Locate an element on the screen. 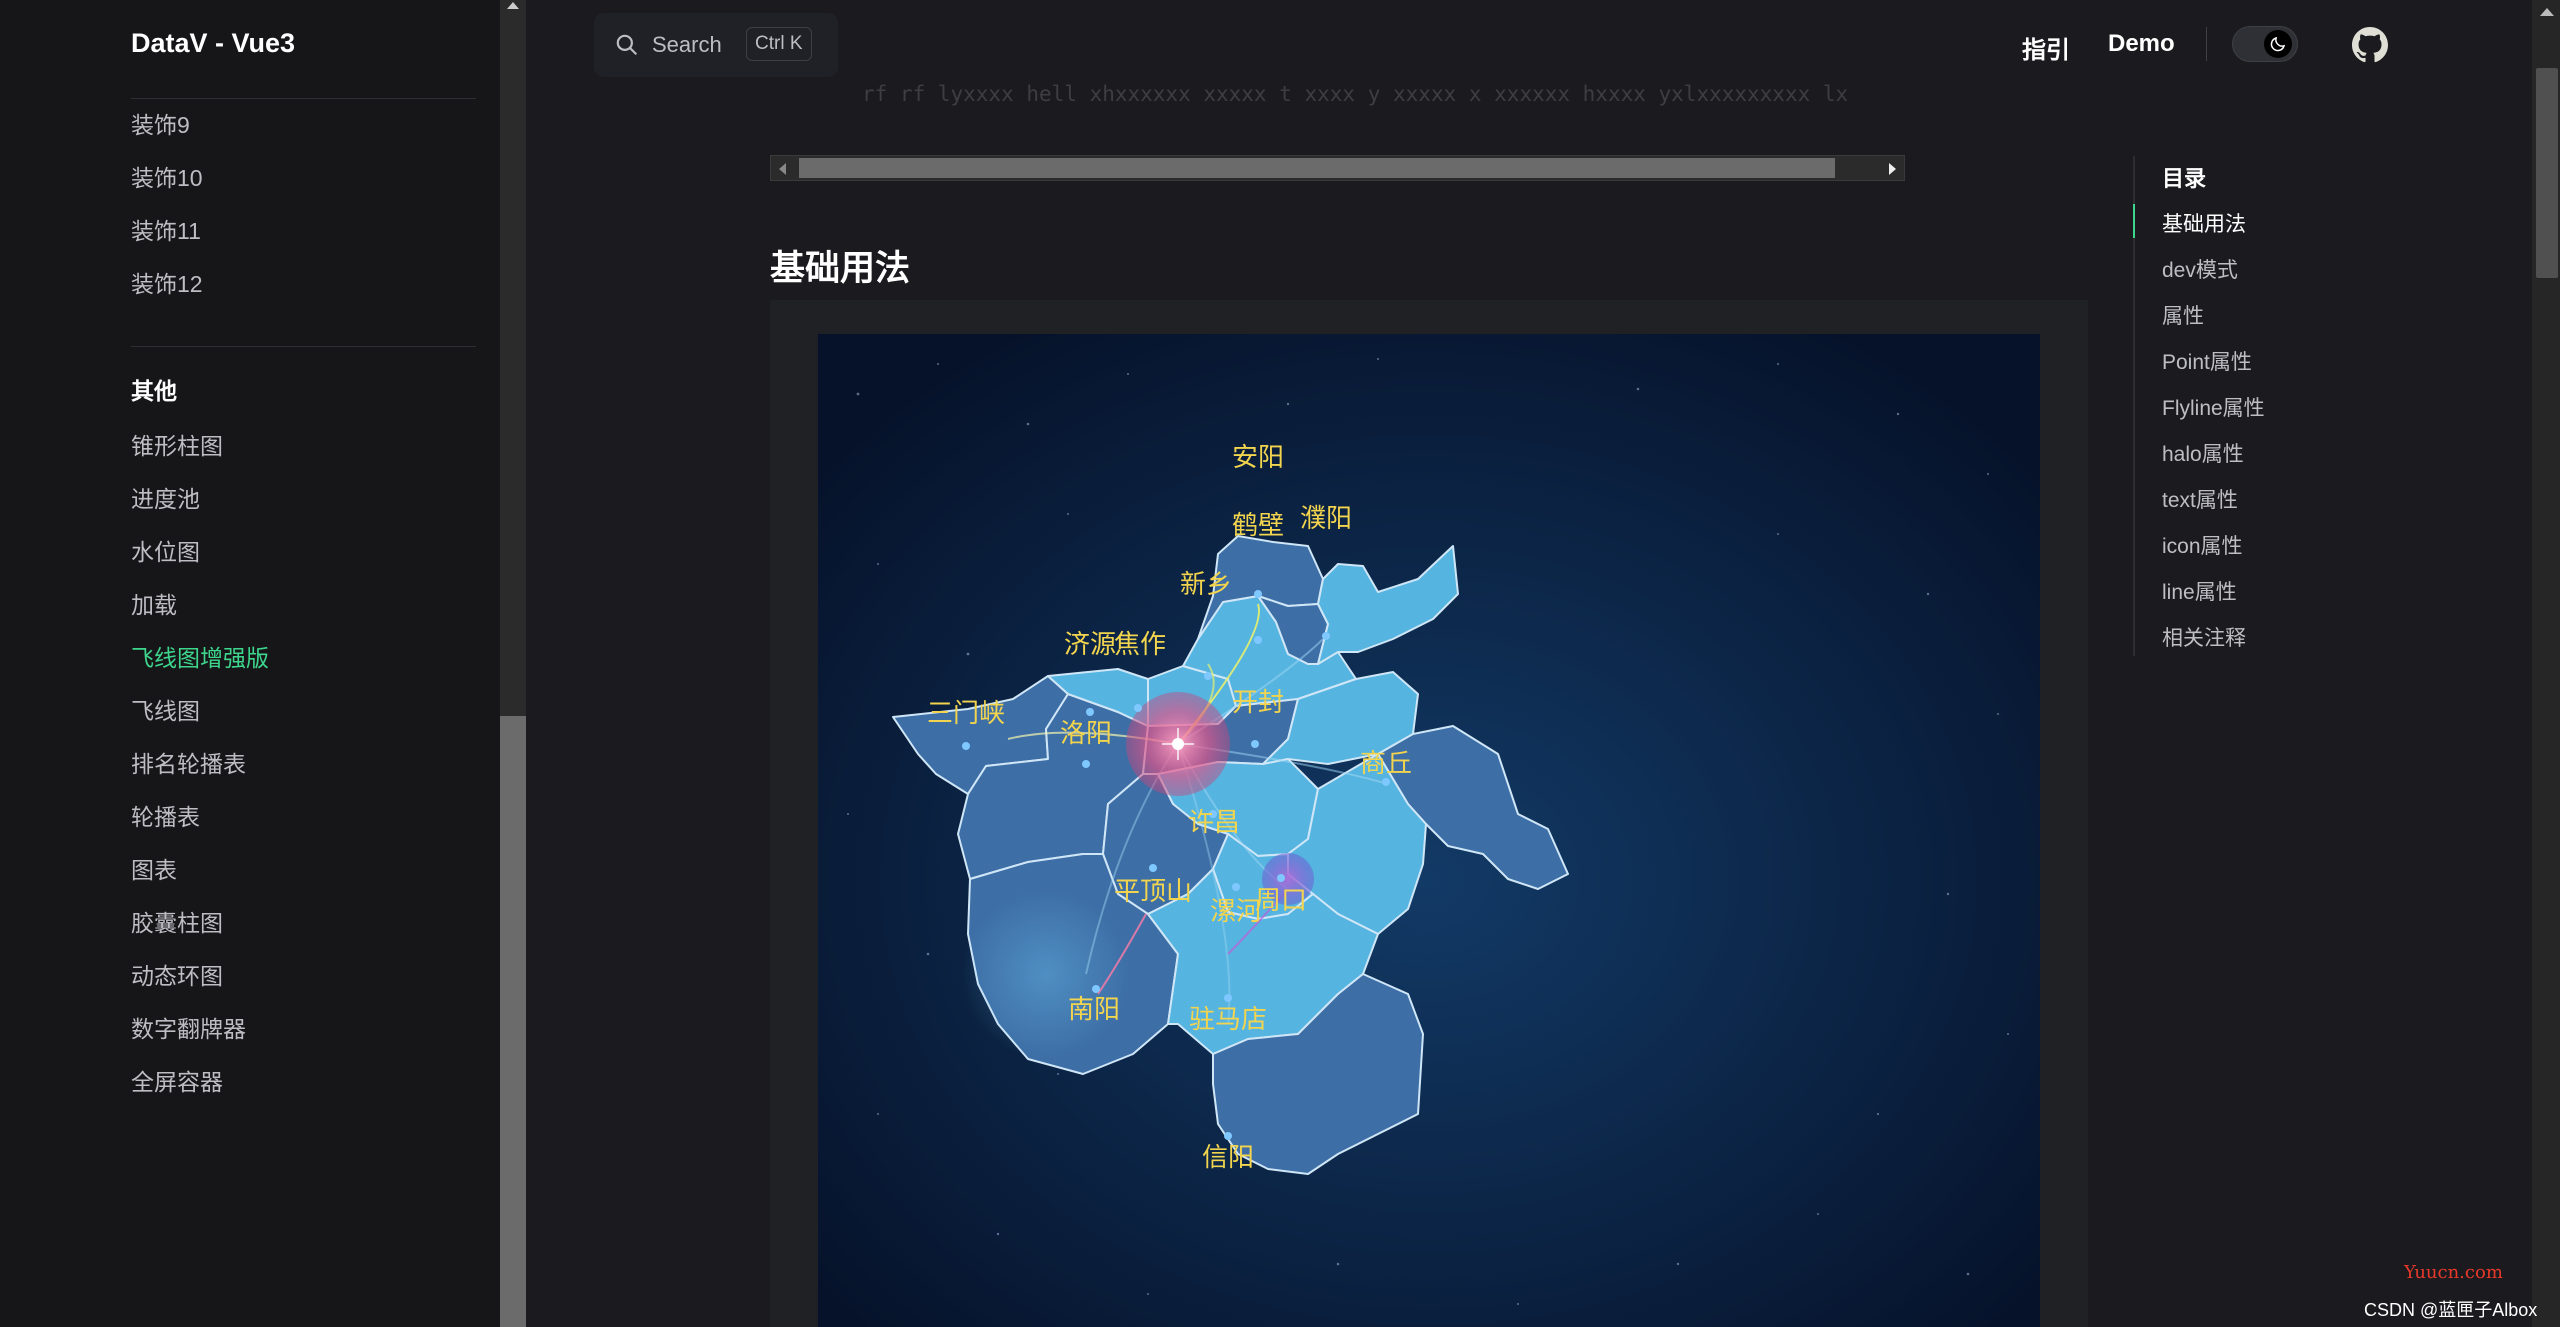  city-label: 平顶山 is located at coordinates (1153, 892).